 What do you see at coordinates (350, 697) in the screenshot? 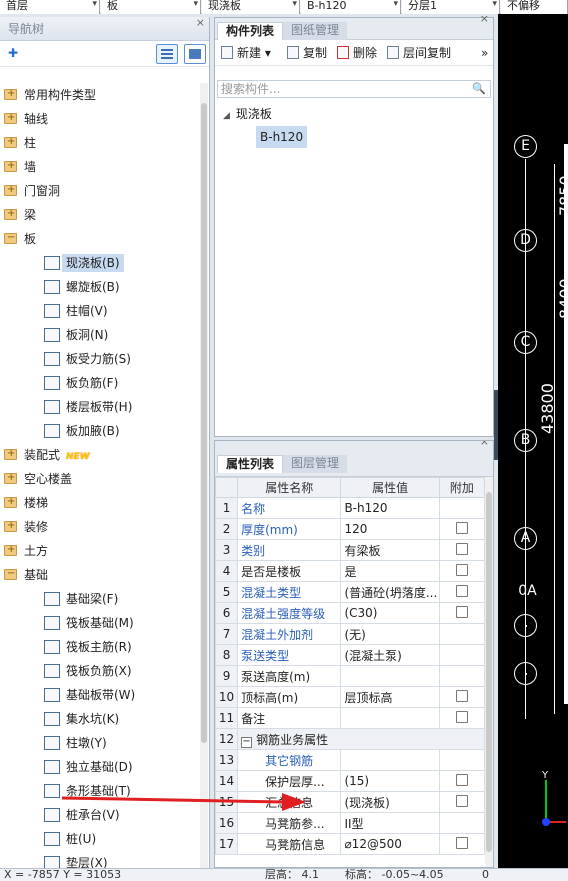
I see `property-row: 10 顶标高(m) 层顶标高` at bounding box center [350, 697].